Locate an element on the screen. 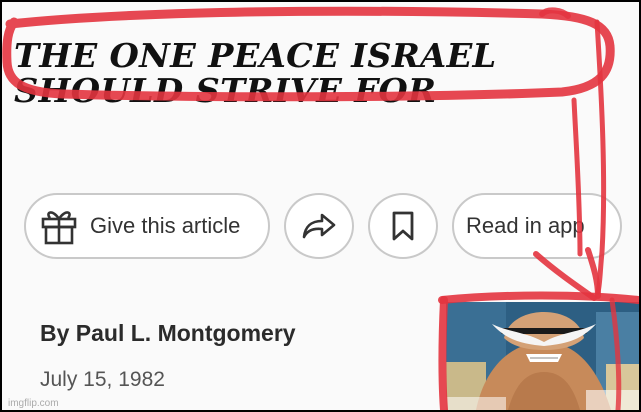  headline-line-1: THE ONE PEACE ISRAEL is located at coordinates (255, 55).